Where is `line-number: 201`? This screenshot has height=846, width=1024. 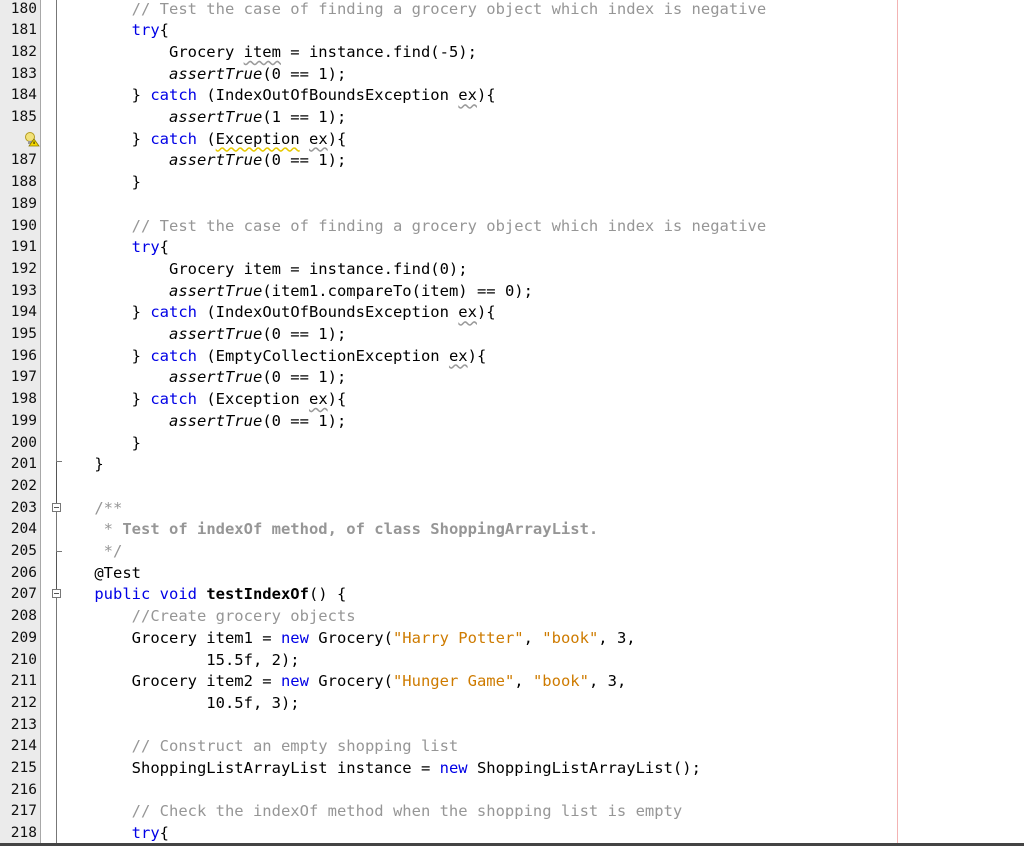 line-number: 201 is located at coordinates (23, 464).